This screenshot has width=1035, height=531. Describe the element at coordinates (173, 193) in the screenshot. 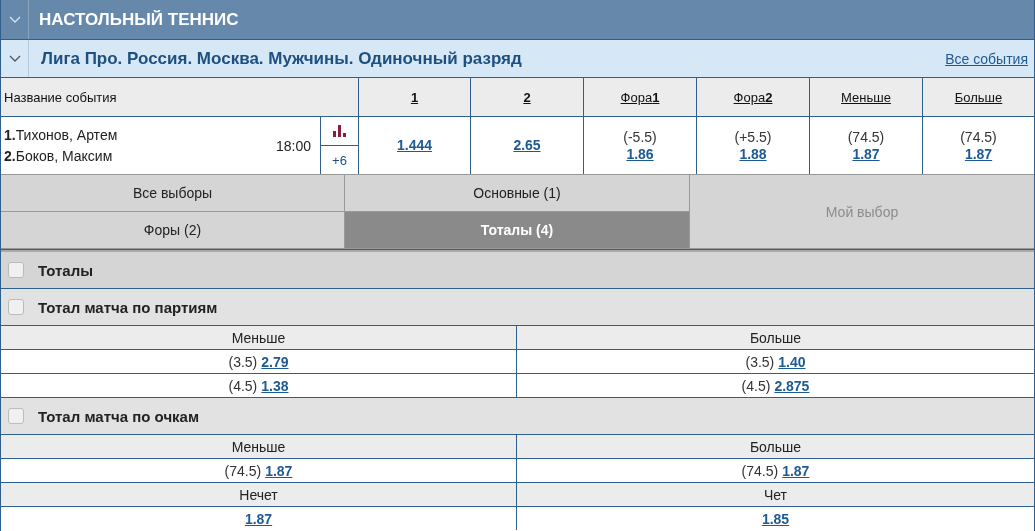

I see `market-tab: Все выборы` at that location.